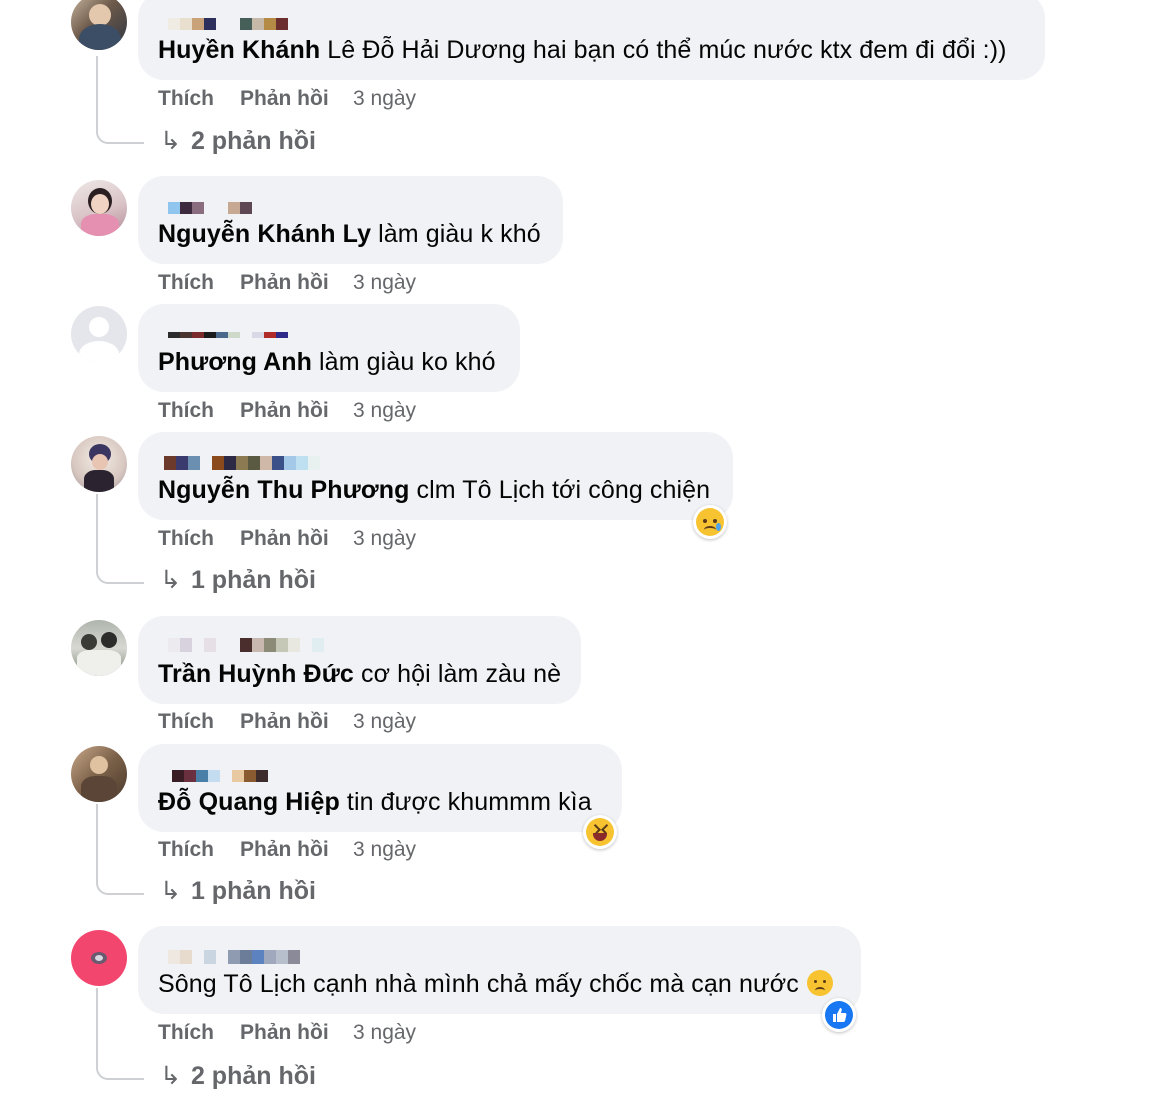 This screenshot has width=1155, height=1112. I want to click on comment-text: Trần Huỳnh Đức cơ hội làm zàu nè, so click(359, 674).